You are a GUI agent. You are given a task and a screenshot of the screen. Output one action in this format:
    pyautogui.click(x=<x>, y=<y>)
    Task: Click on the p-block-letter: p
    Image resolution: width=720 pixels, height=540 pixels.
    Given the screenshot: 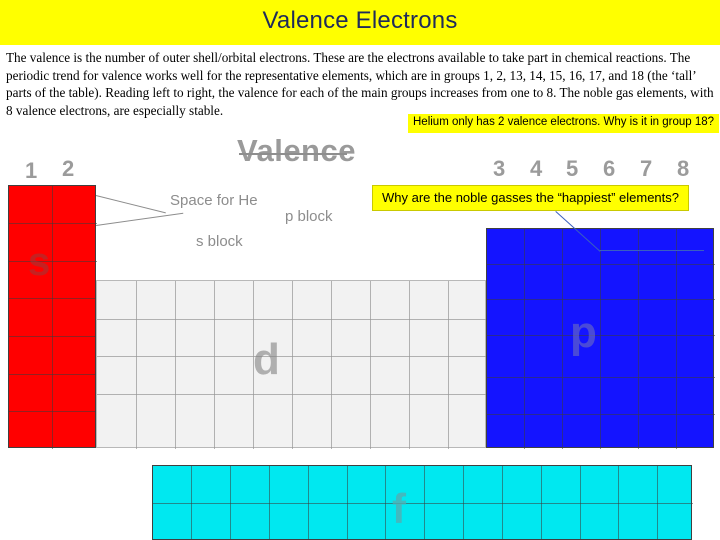 What is the action you would take?
    pyautogui.click(x=583, y=332)
    